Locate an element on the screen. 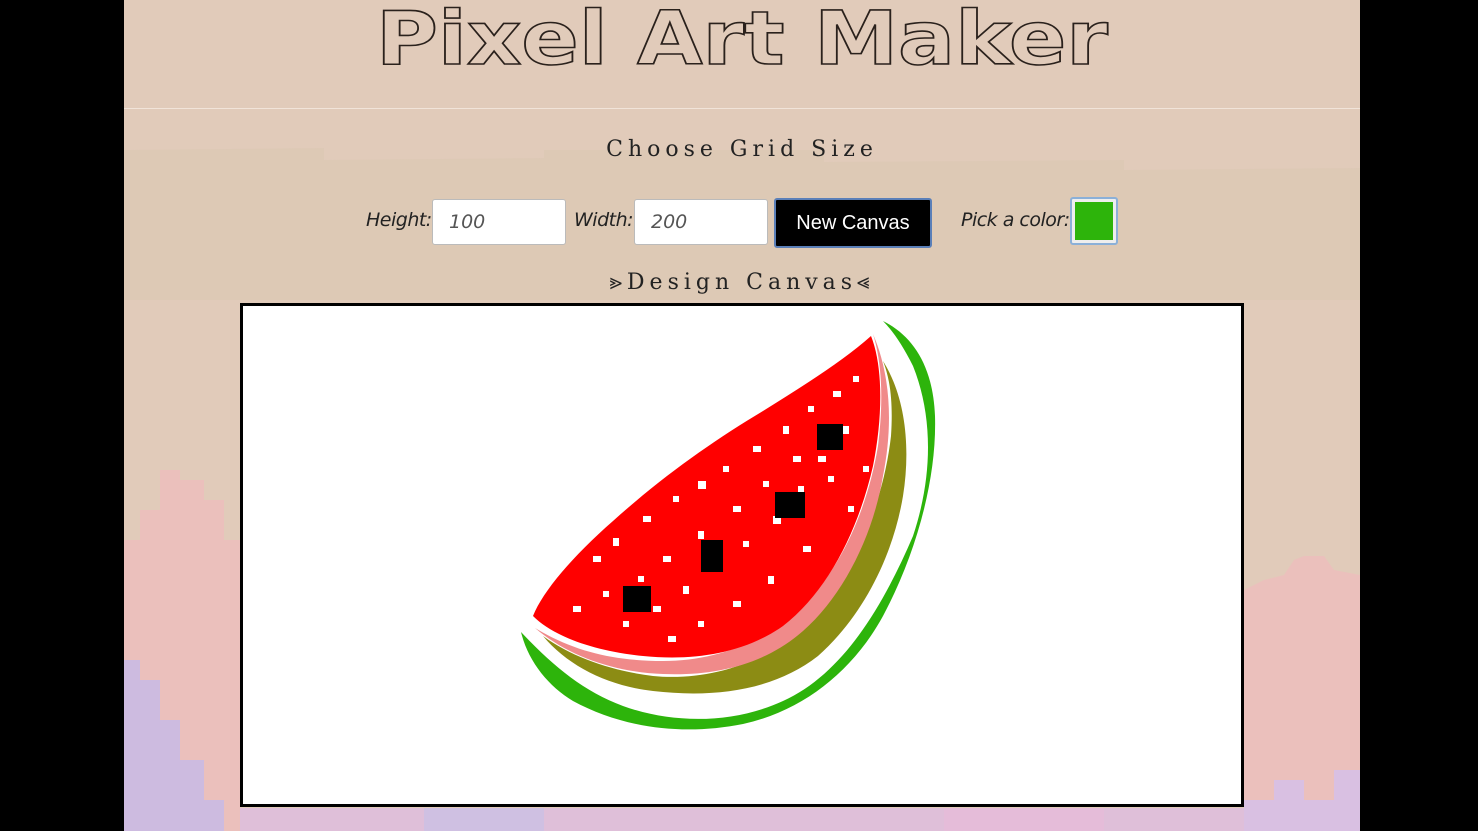  height-label: Height: is located at coordinates (399, 220).